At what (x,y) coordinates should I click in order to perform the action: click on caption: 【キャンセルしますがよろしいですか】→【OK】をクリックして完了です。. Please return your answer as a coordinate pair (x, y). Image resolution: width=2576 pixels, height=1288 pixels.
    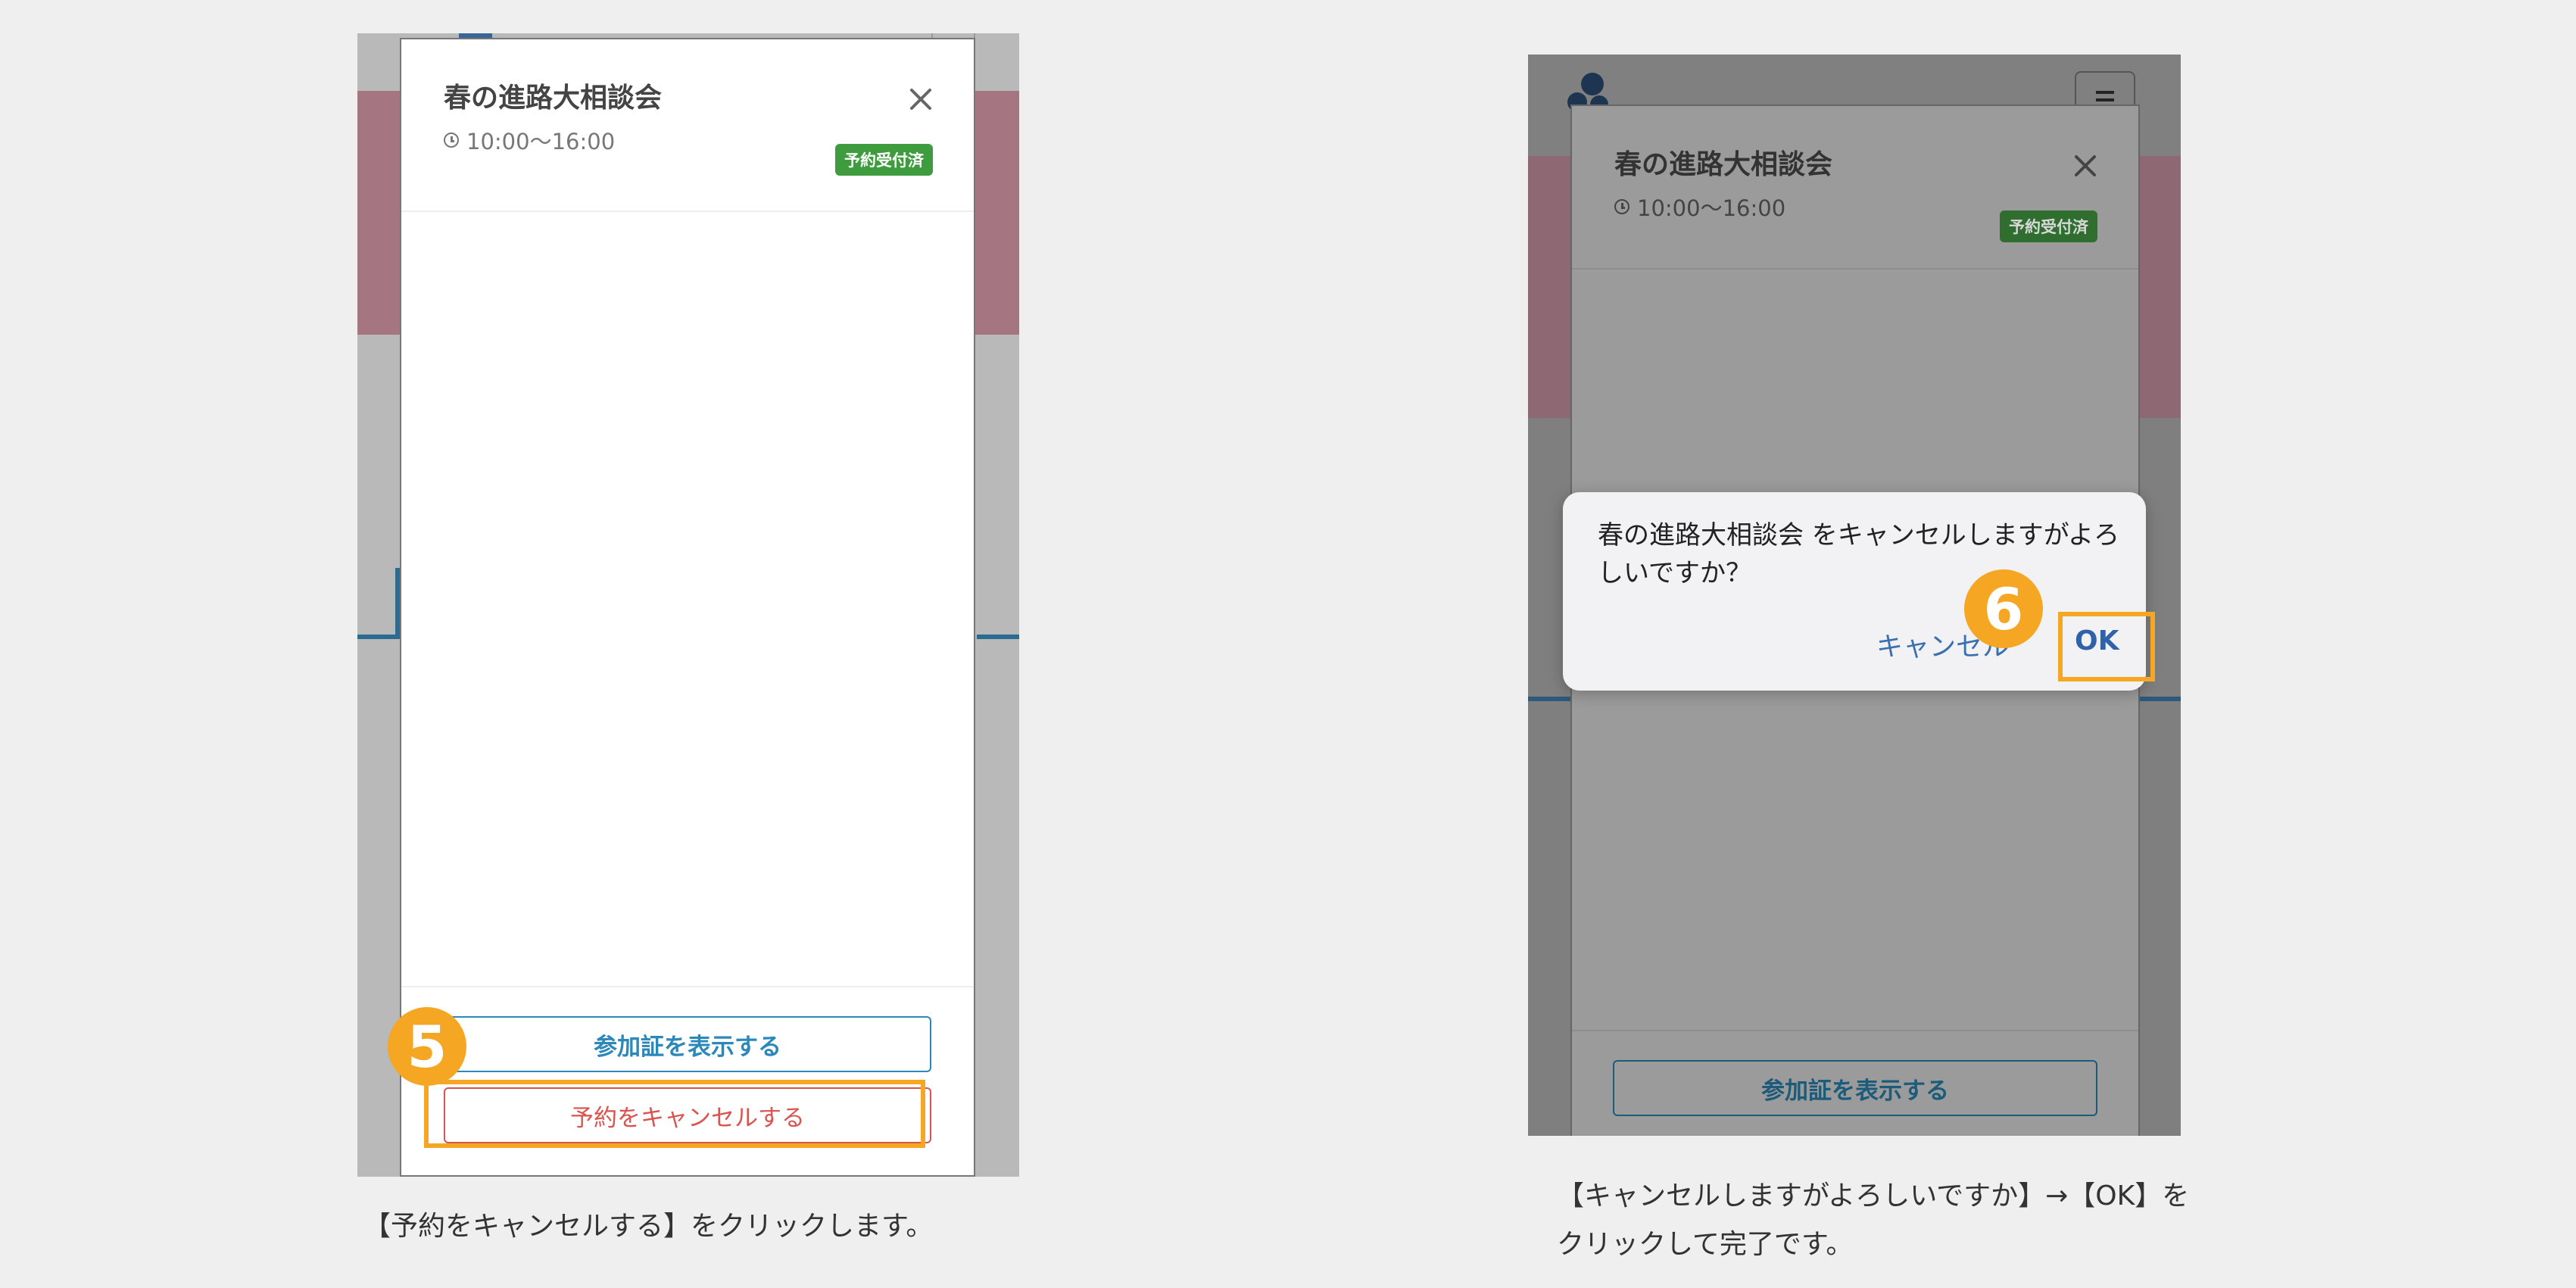
    Looking at the image, I should click on (1873, 1220).